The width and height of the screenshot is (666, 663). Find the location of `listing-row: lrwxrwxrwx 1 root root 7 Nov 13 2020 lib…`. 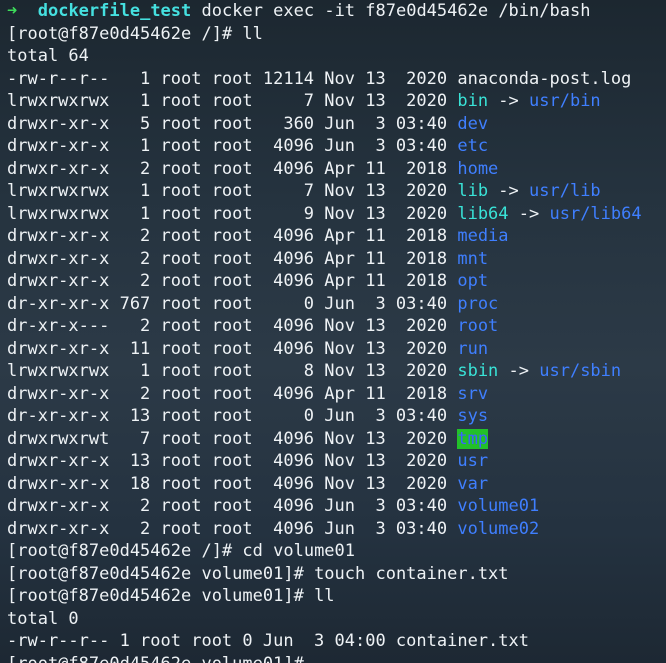

listing-row: lrwxrwxrwx 1 root root 7 Nov 13 2020 lib… is located at coordinates (336, 191).